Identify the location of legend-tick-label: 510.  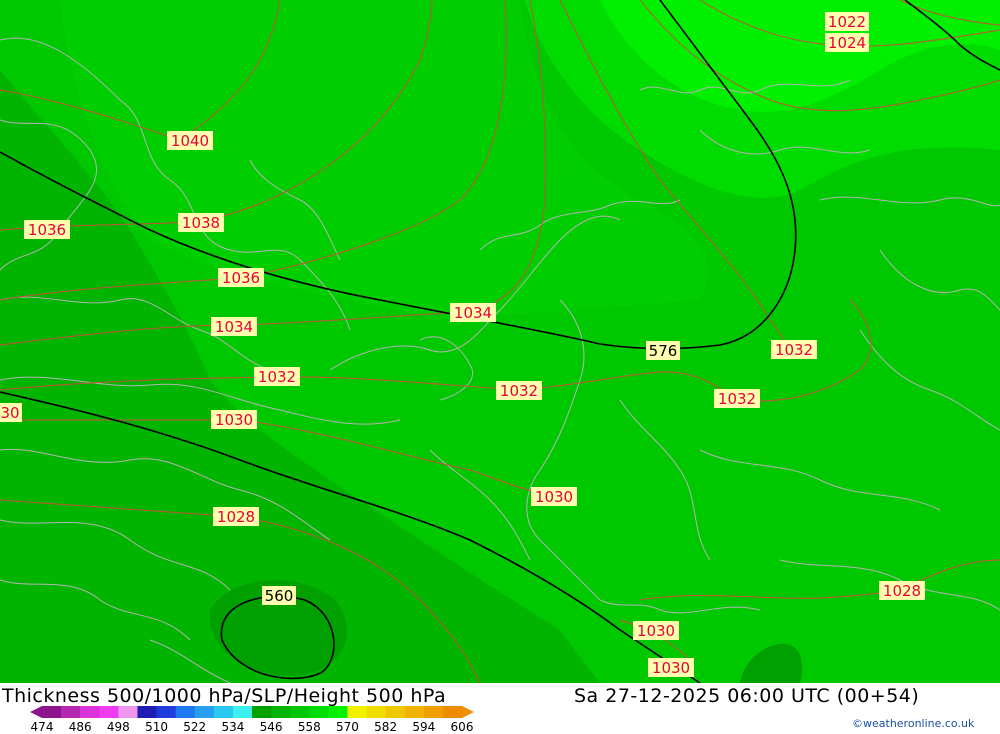
(156, 727).